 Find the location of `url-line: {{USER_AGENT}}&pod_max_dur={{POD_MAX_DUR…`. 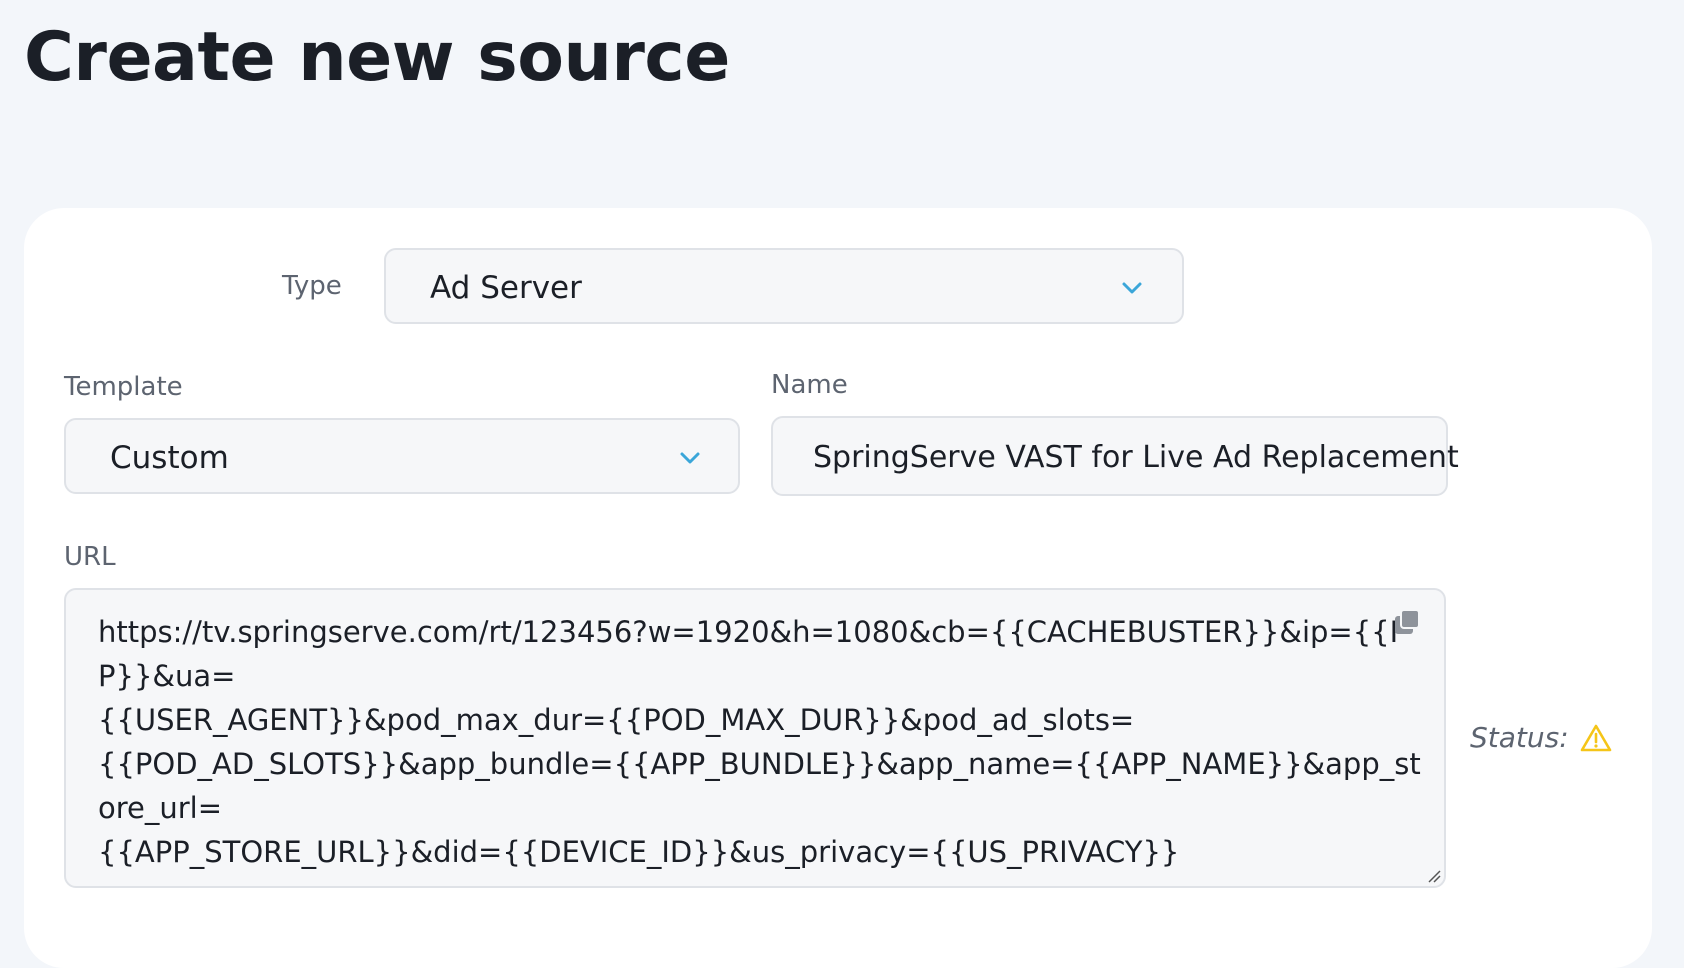

url-line: {{USER_AGENT}}&pod_max_dur={{POD_MAX_DUR… is located at coordinates (616, 720).